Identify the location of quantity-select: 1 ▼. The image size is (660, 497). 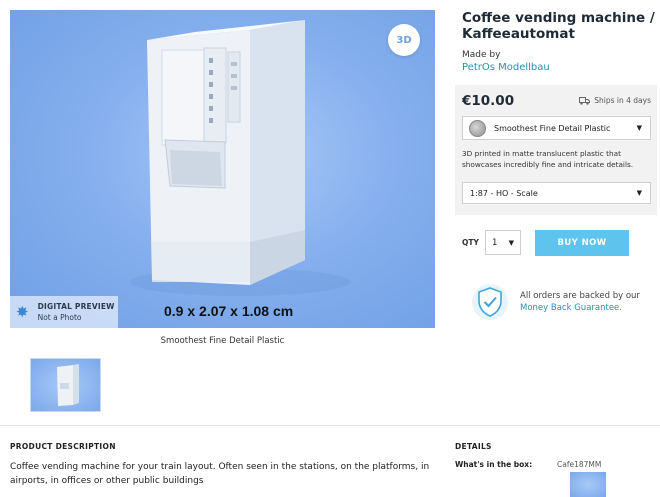
(503, 242).